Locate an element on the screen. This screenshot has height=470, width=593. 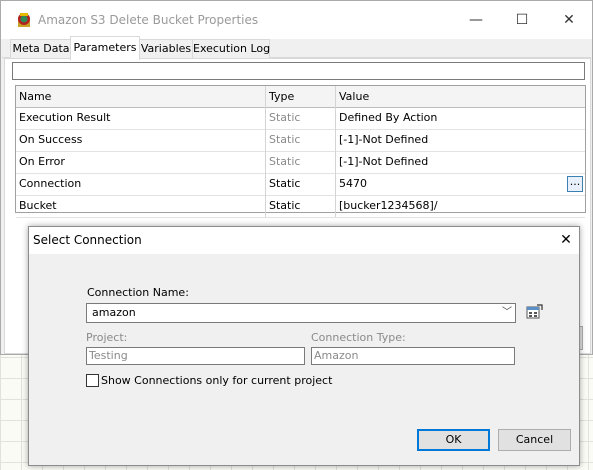
current-project-checkbox is located at coordinates (92, 380).